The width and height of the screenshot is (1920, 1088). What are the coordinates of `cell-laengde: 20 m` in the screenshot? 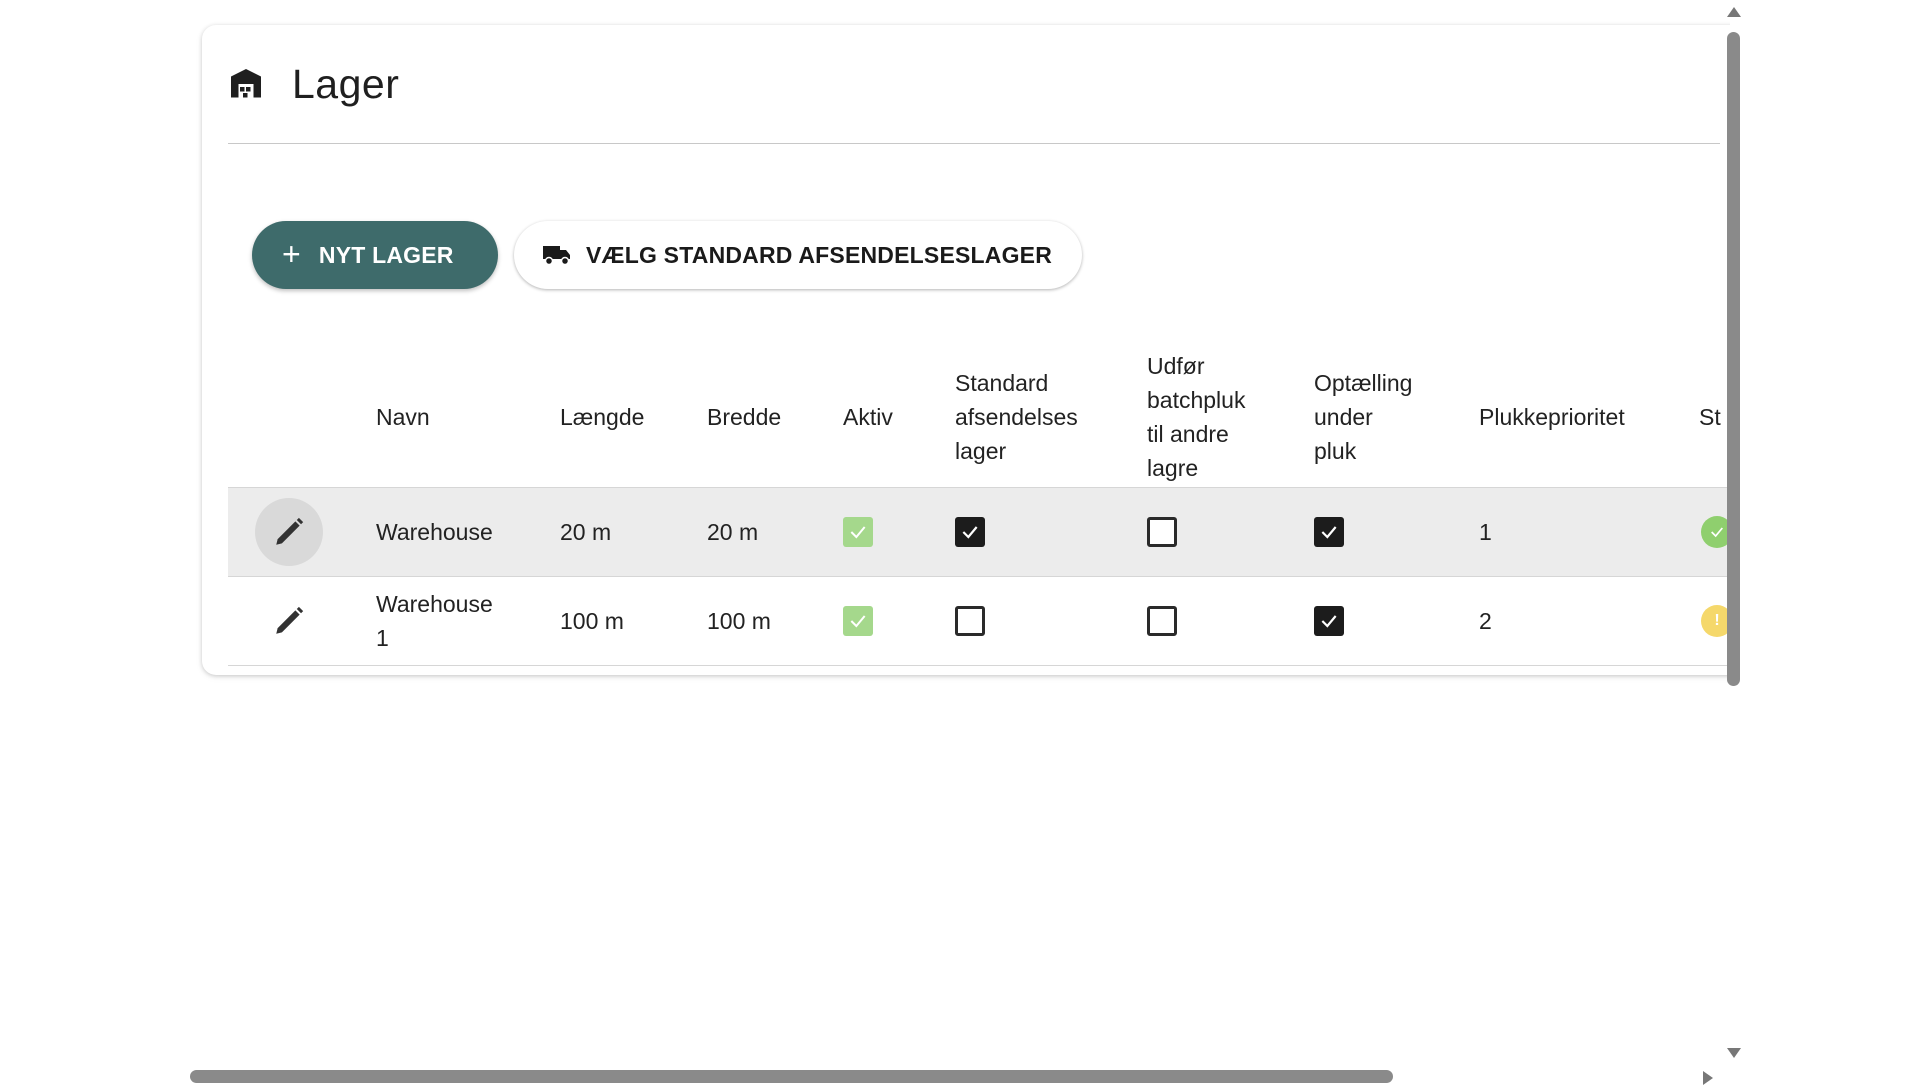 It's located at (633, 532).